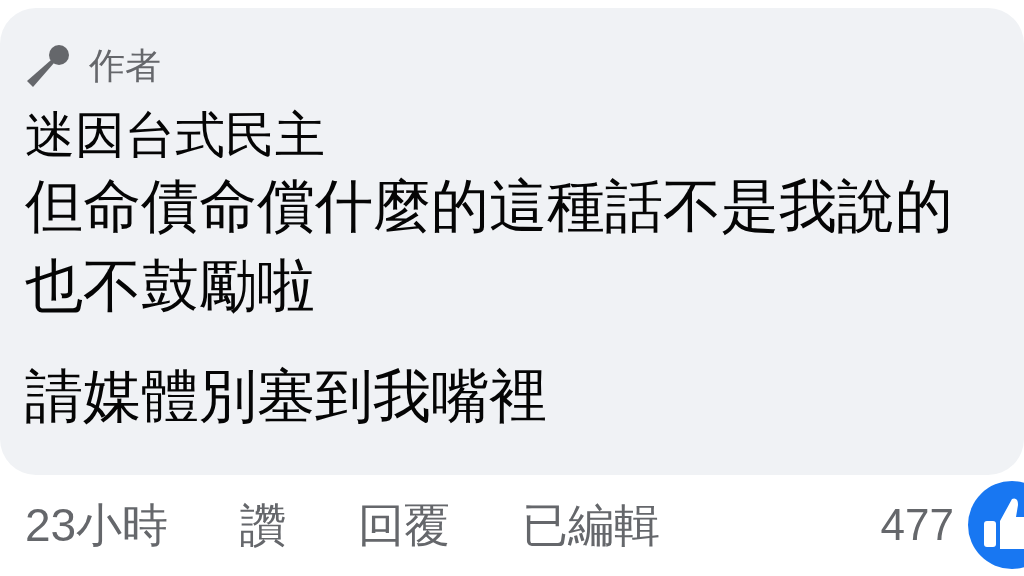 The image size is (1024, 576). I want to click on like-icon, so click(996, 525).